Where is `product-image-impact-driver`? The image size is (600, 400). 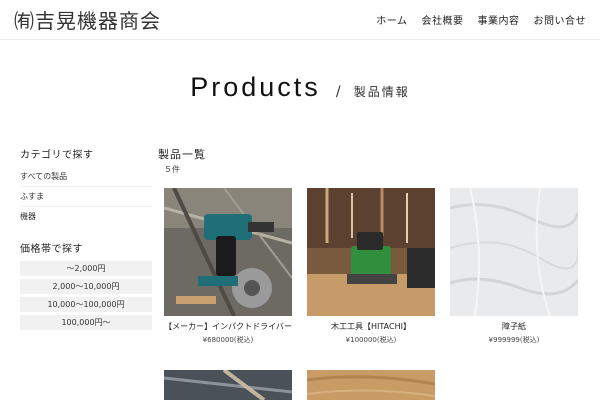
product-image-impact-driver is located at coordinates (228, 252).